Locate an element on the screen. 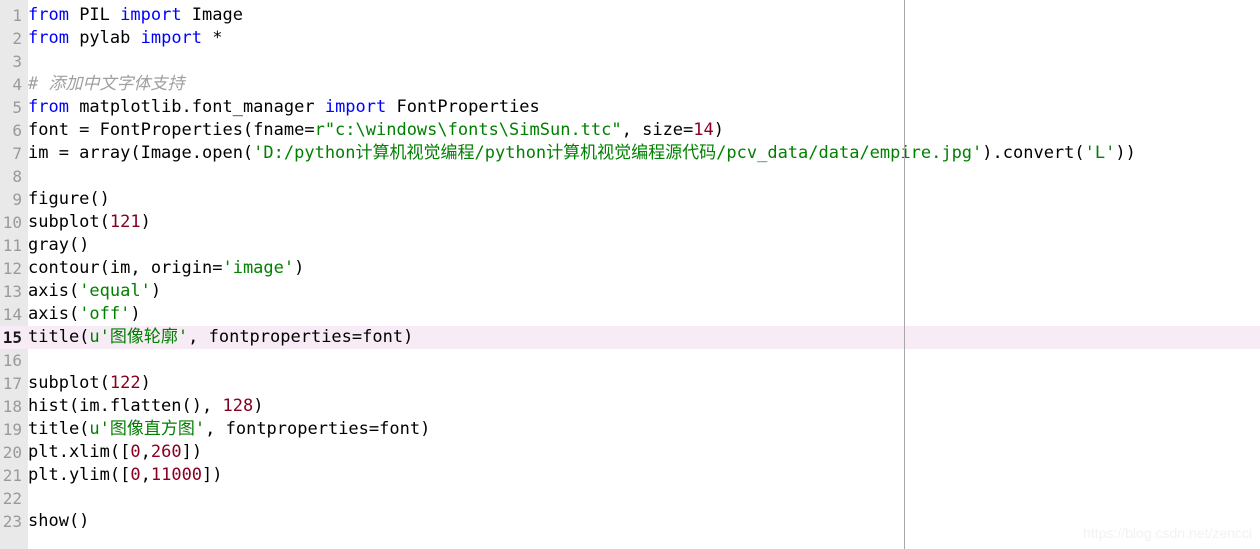 This screenshot has height=549, width=1260. code-line: 22 is located at coordinates (630, 498).